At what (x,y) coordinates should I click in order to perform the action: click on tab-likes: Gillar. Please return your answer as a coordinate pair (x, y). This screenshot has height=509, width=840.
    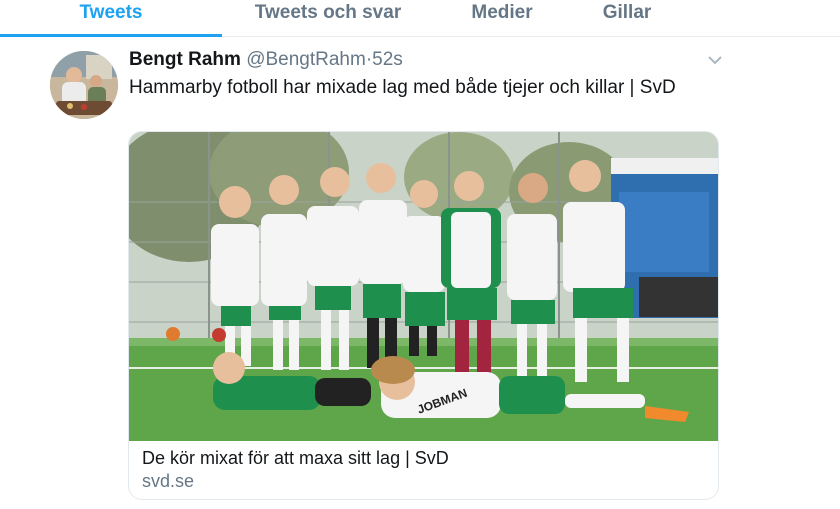
    Looking at the image, I should click on (627, 18).